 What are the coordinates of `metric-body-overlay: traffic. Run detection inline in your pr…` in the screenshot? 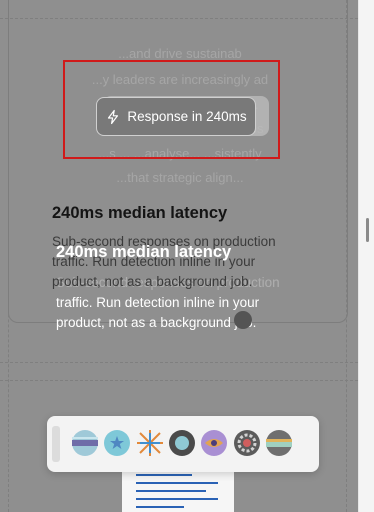 It's located at (157, 313).